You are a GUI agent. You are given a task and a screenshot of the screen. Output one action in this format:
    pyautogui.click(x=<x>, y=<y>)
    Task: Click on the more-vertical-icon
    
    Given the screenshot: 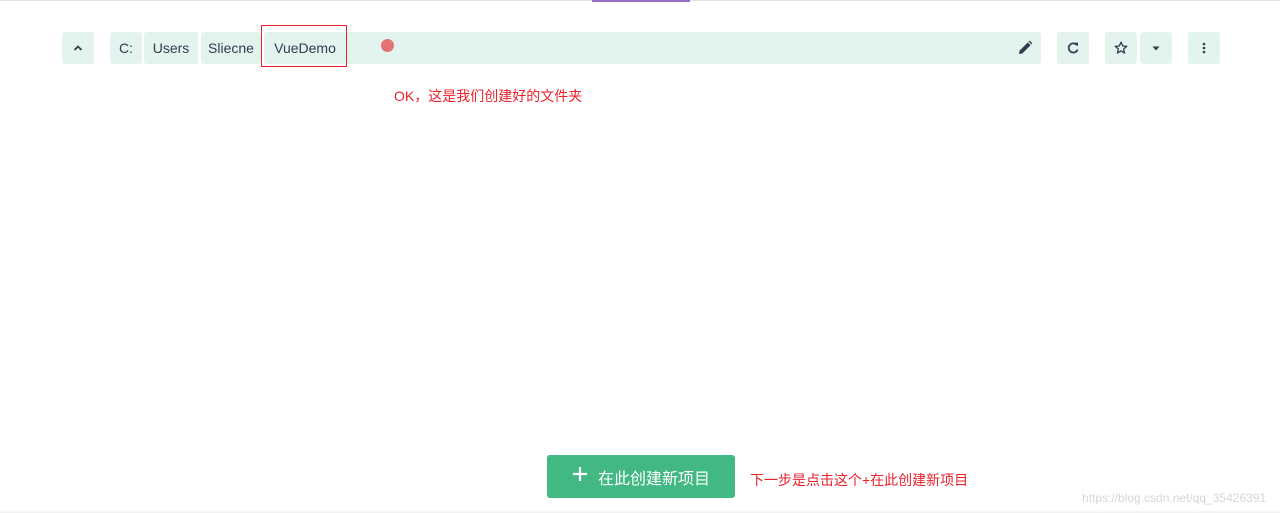 What is the action you would take?
    pyautogui.click(x=1204, y=48)
    